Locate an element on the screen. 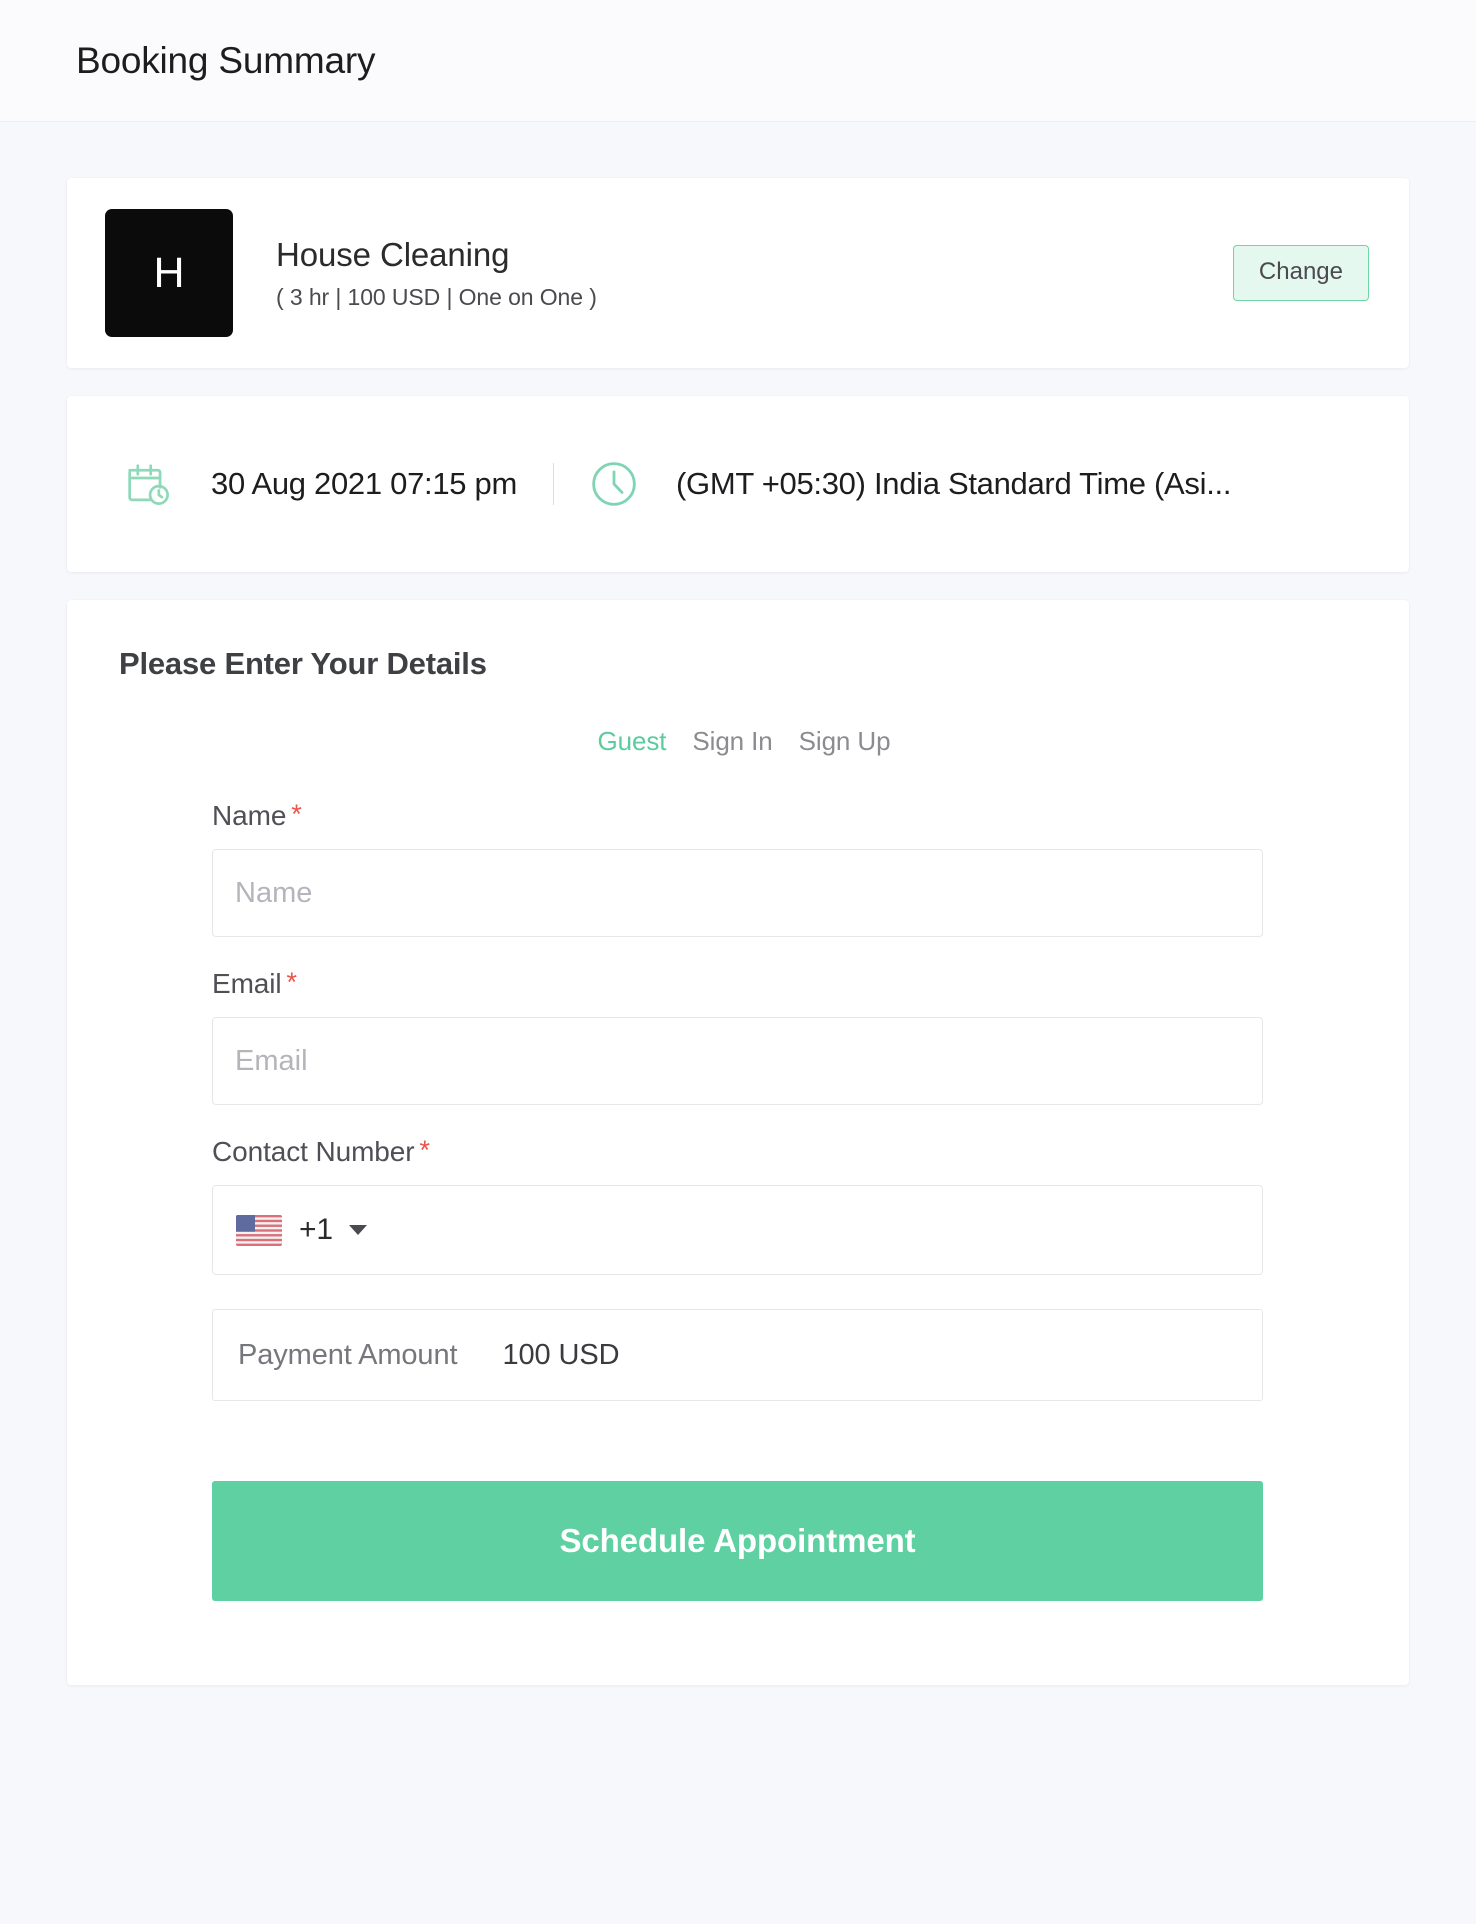 This screenshot has width=1476, height=1924. change-service-button: Change is located at coordinates (1300, 273).